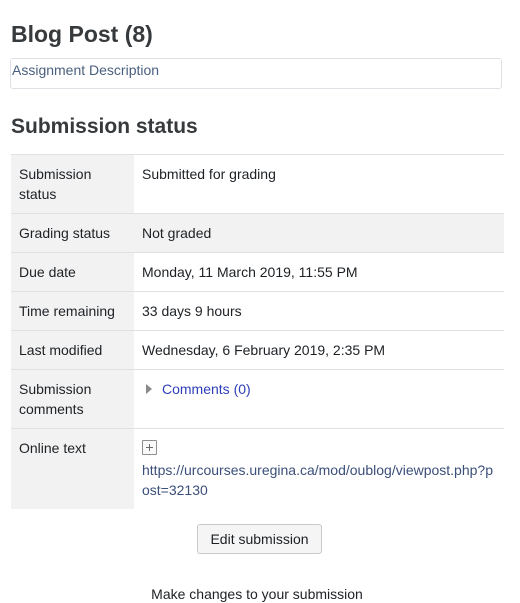 The width and height of the screenshot is (520, 603). What do you see at coordinates (319, 399) in the screenshot?
I see `row-value-submission-comments: Comments (0)` at bounding box center [319, 399].